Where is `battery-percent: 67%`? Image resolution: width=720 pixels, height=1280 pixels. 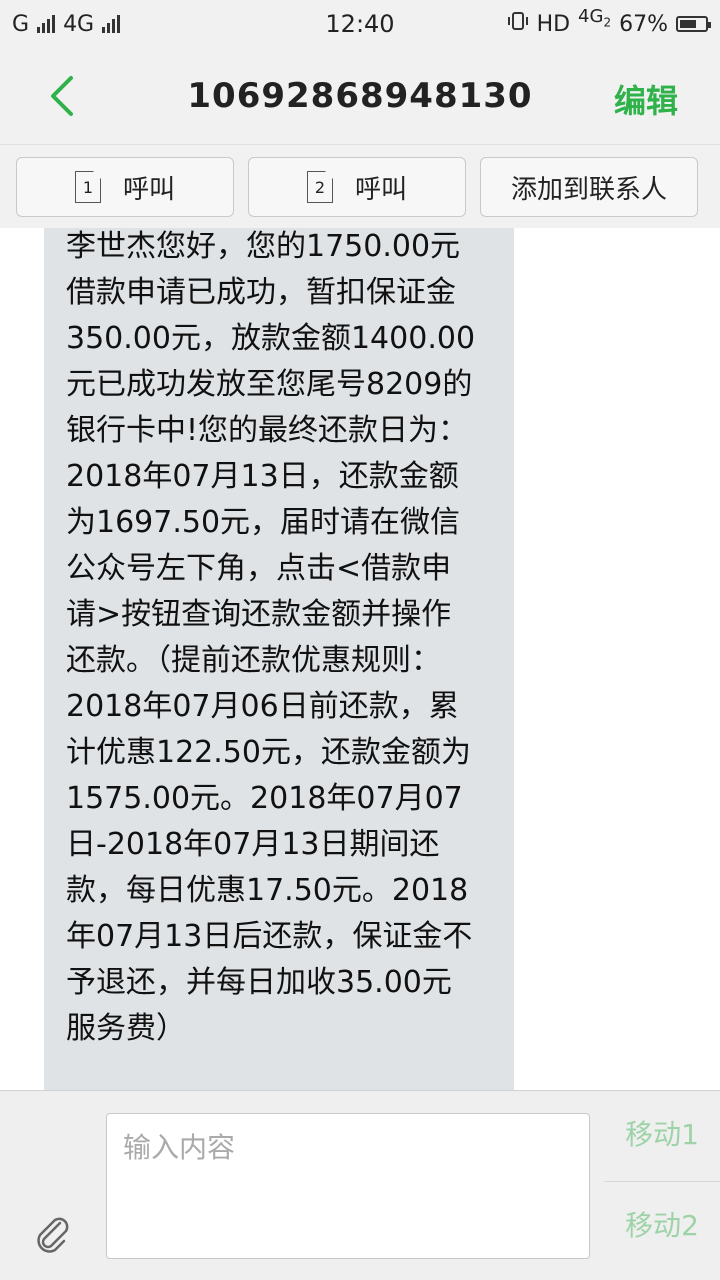
battery-percent: 67% is located at coordinates (643, 24).